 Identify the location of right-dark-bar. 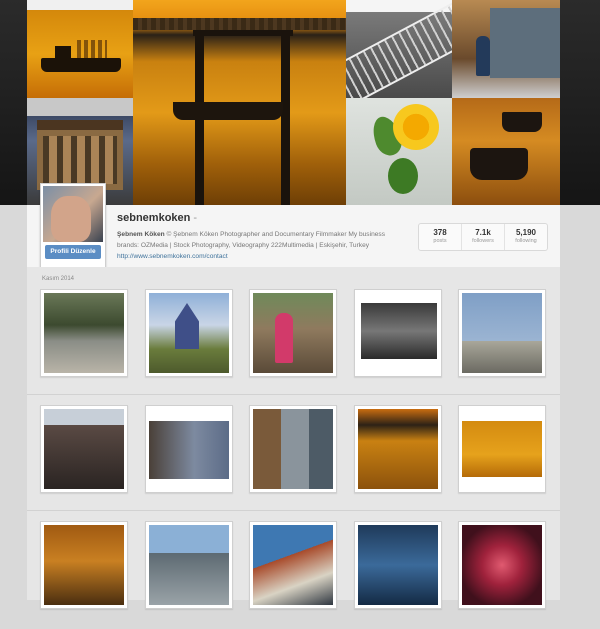
(580, 102).